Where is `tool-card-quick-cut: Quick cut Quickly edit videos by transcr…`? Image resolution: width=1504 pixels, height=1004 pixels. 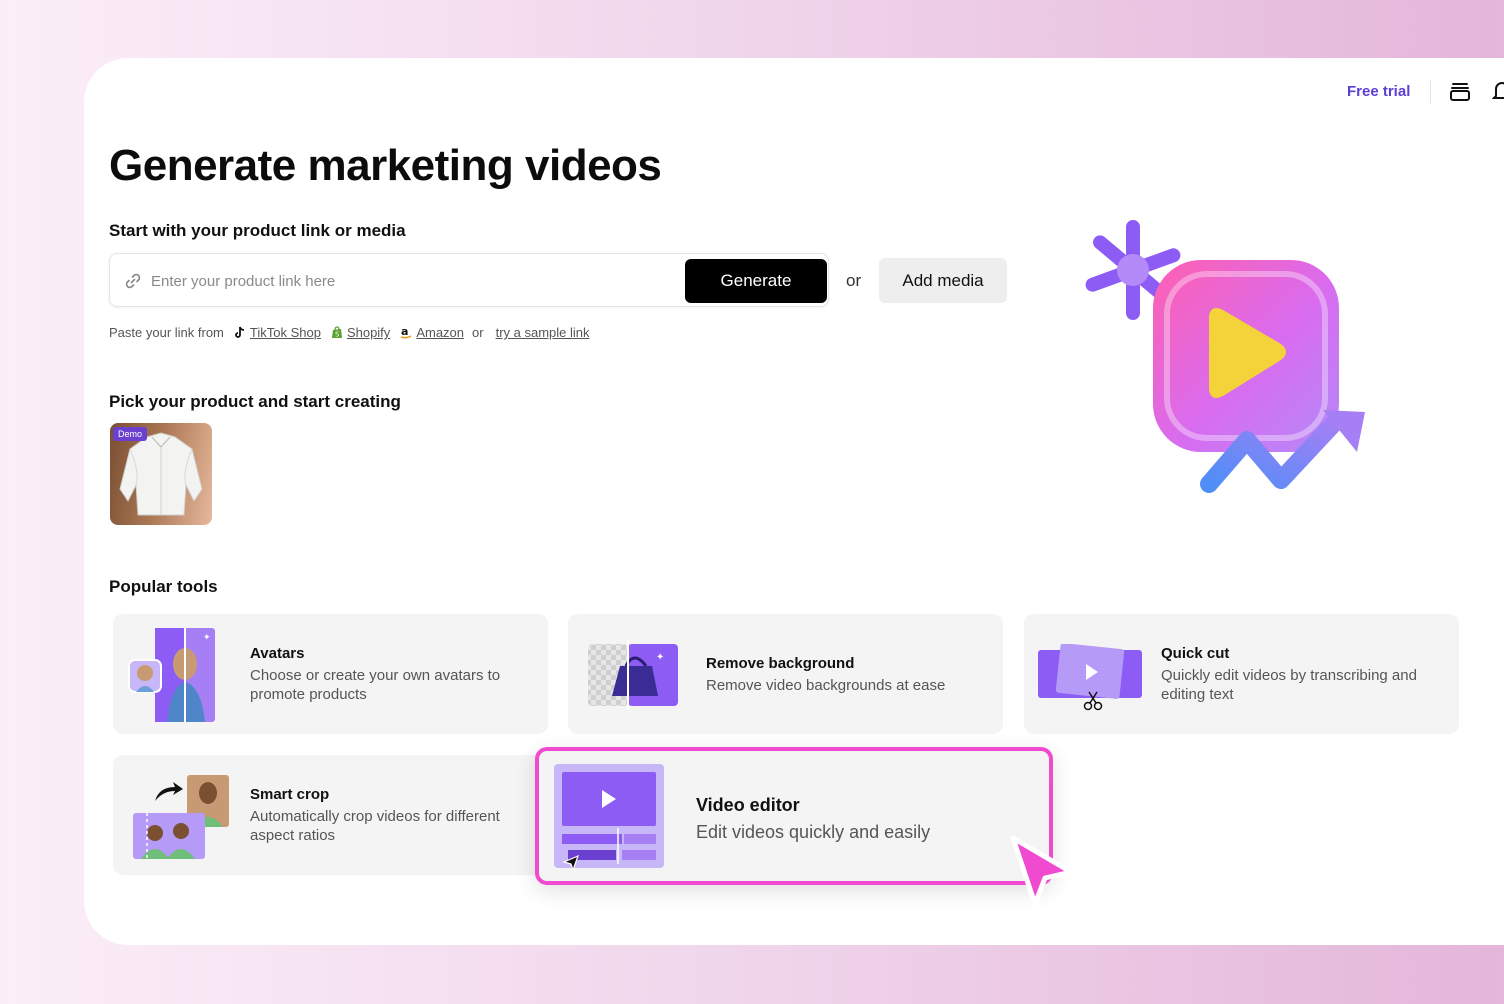
tool-card-quick-cut: Quick cut Quickly edit videos by transcr… is located at coordinates (1241, 674).